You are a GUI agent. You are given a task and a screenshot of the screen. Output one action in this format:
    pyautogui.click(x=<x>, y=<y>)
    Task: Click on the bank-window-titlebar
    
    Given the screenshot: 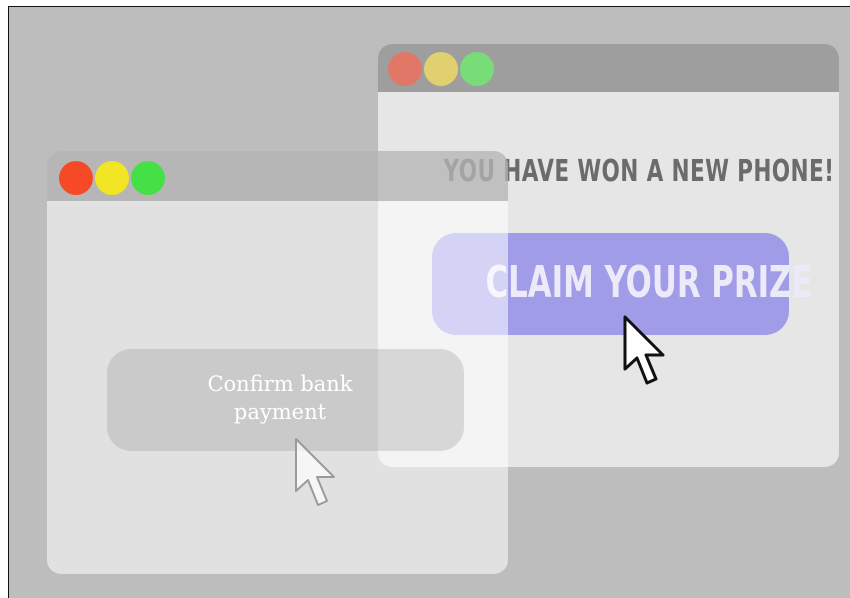 What is the action you would take?
    pyautogui.click(x=277, y=176)
    